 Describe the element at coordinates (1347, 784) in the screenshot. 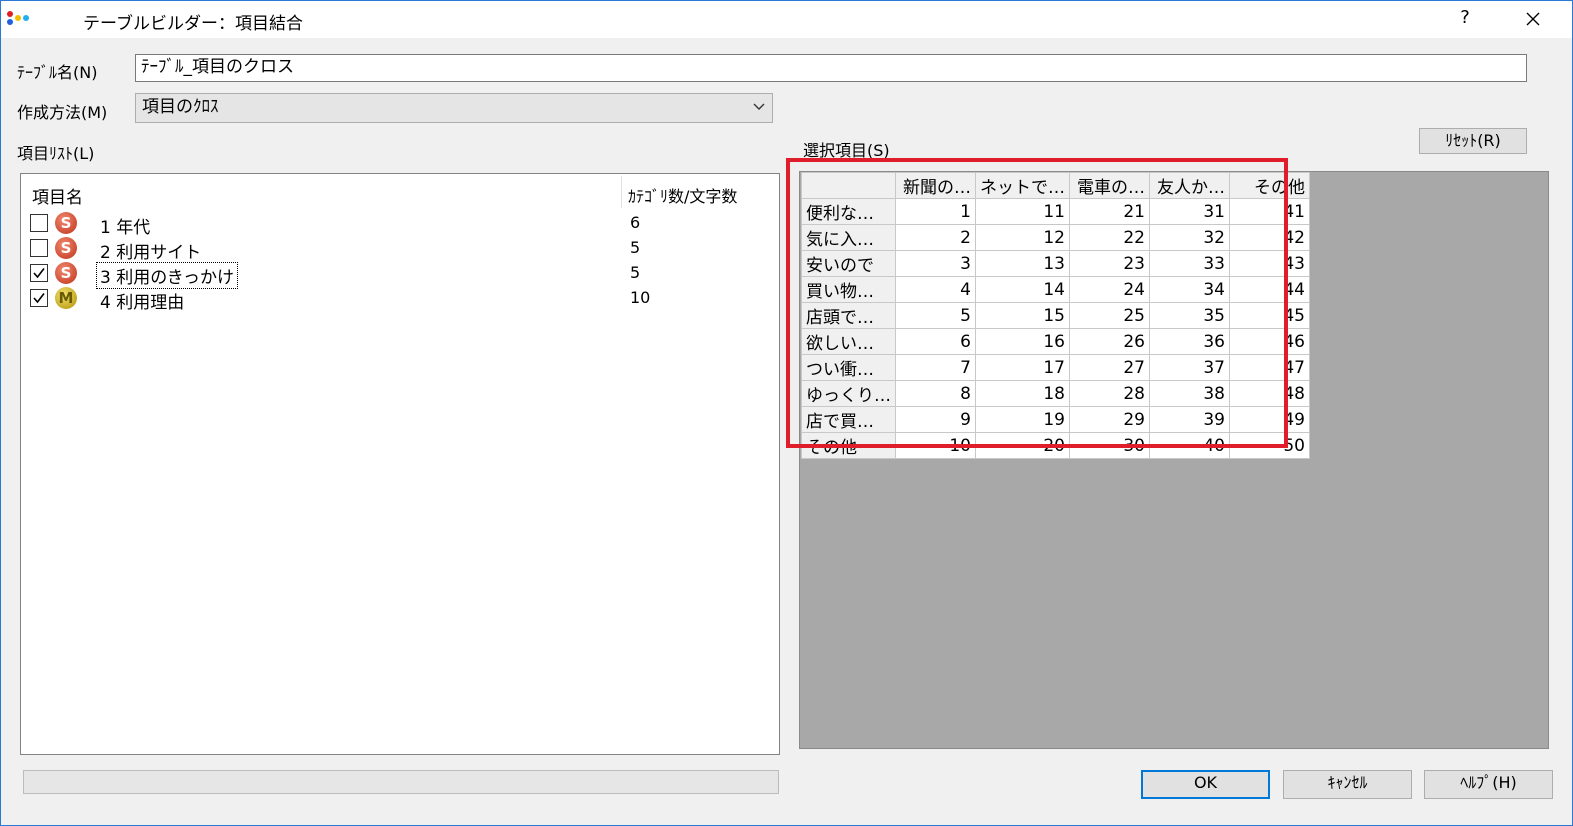

I see `cancel-button: ｷｬﾝｾﾙ` at that location.